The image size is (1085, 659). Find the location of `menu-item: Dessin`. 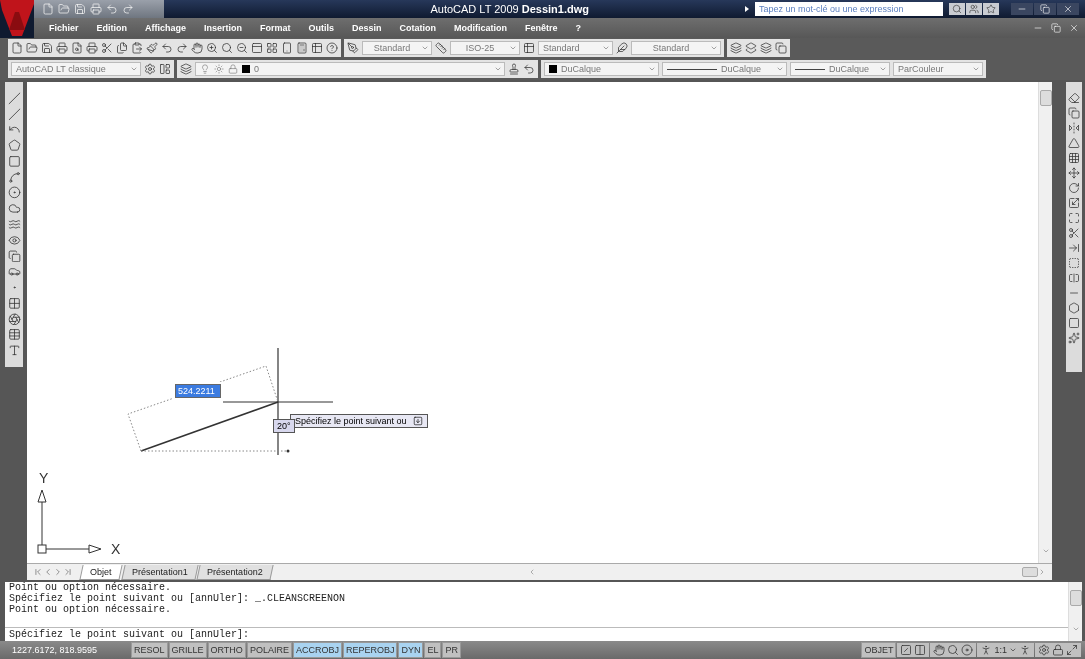

menu-item: Dessin is located at coordinates (367, 28).